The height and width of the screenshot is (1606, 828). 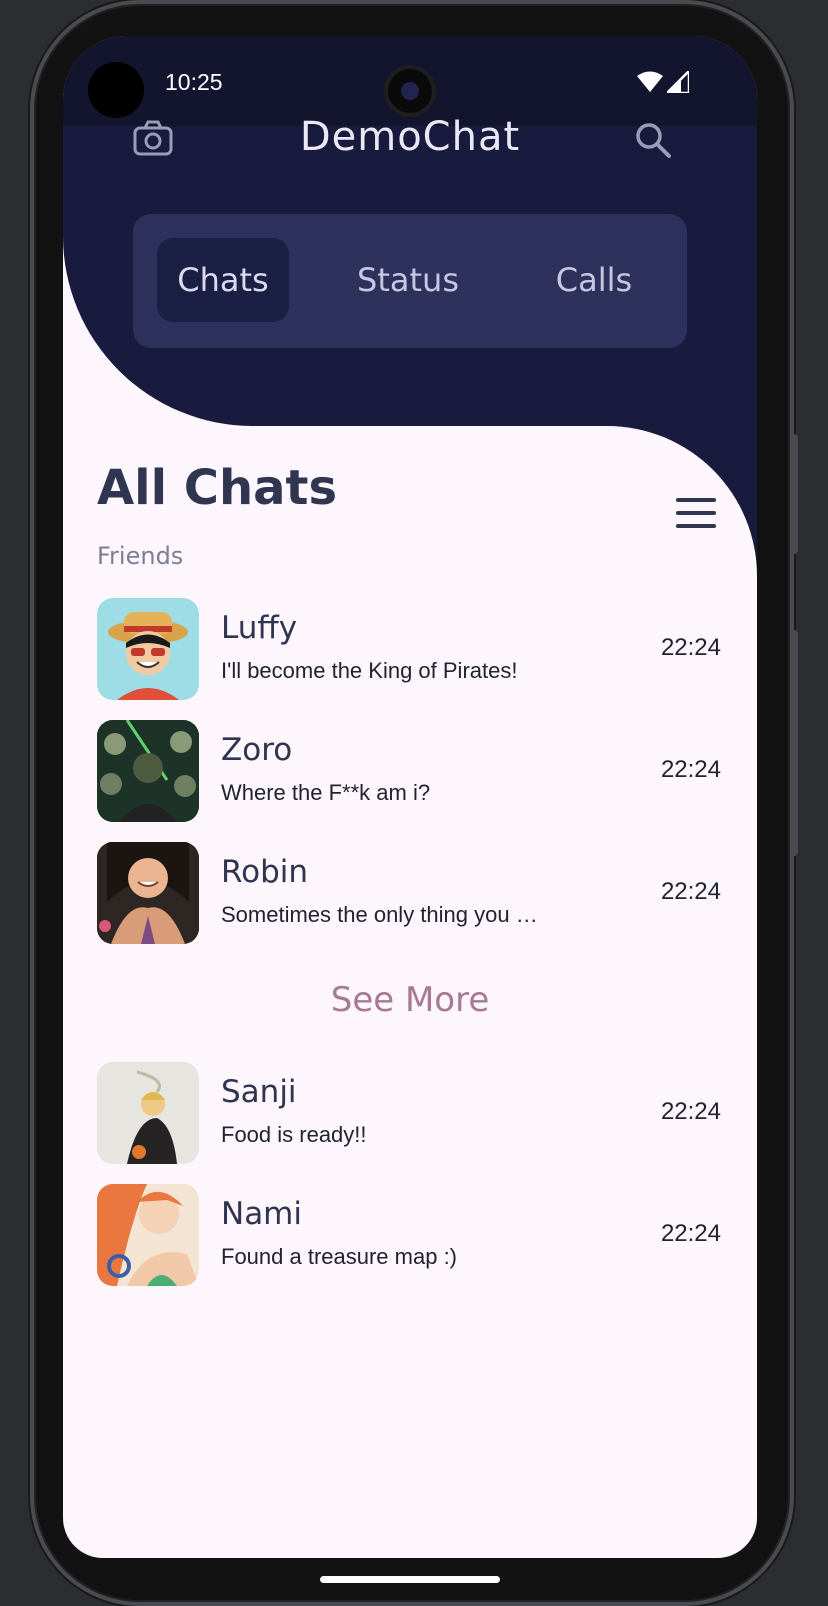 I want to click on wifi-icon, so click(x=650, y=81).